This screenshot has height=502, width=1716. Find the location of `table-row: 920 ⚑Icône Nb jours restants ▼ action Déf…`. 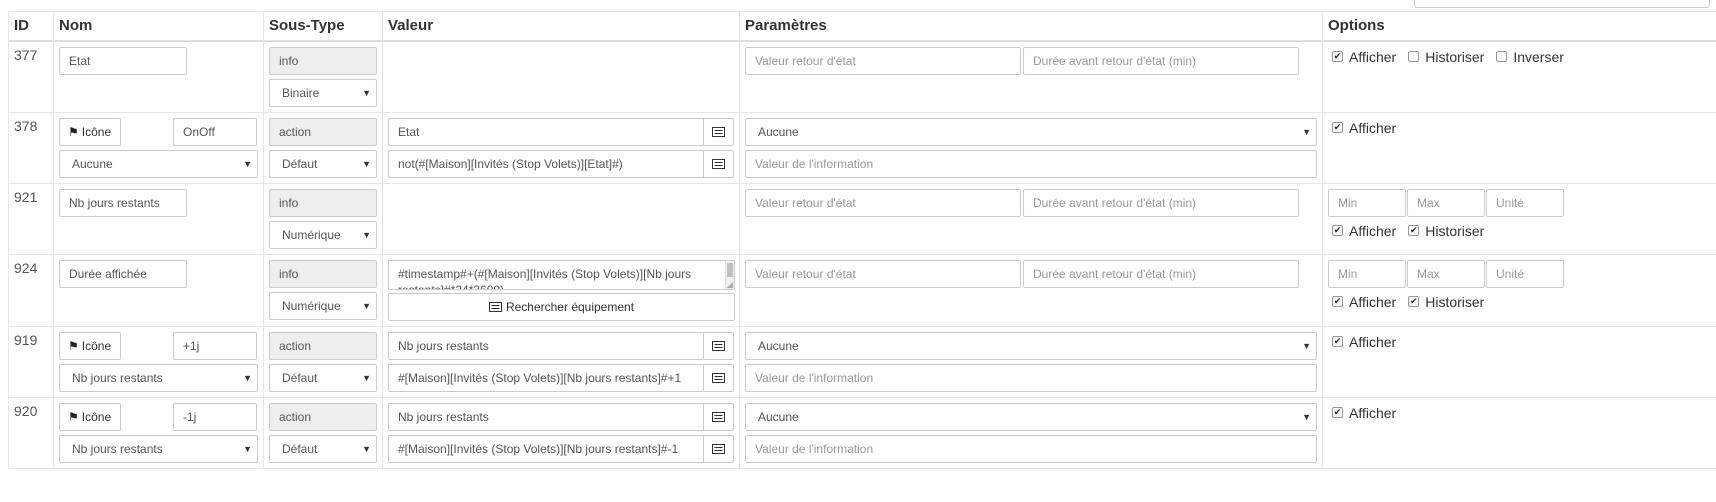

table-row: 920 ⚑Icône Nb jours restants ▼ action Déf… is located at coordinates (862, 432).